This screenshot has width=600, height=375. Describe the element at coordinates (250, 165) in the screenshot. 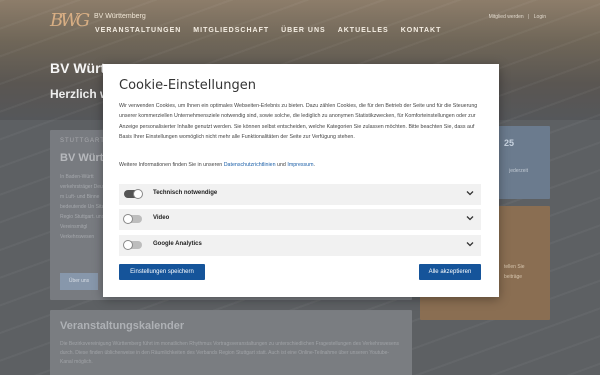

I see `privacy-policy-link: Datenschutzrichtlinien` at that location.